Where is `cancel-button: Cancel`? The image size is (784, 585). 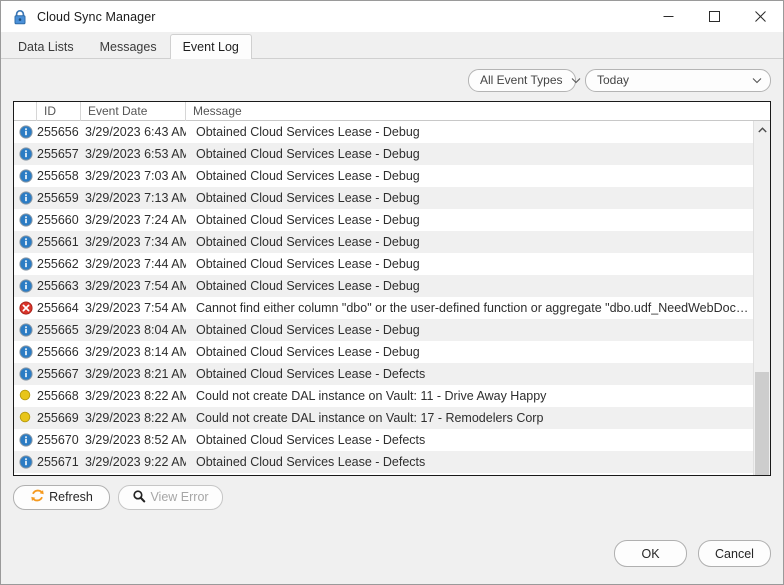 cancel-button: Cancel is located at coordinates (734, 553).